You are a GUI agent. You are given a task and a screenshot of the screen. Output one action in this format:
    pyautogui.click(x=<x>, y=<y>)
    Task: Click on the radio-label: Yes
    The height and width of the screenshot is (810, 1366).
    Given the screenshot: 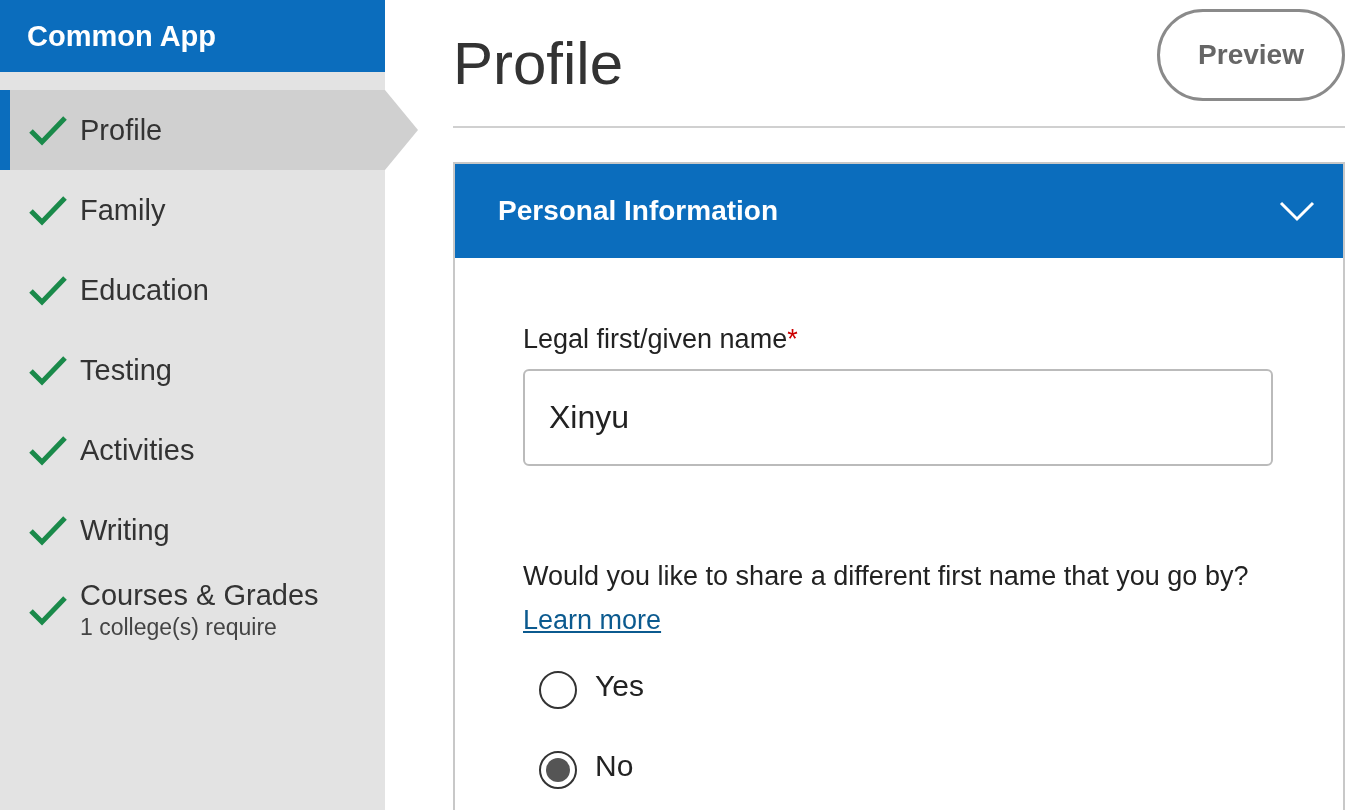 What is the action you would take?
    pyautogui.click(x=619, y=686)
    